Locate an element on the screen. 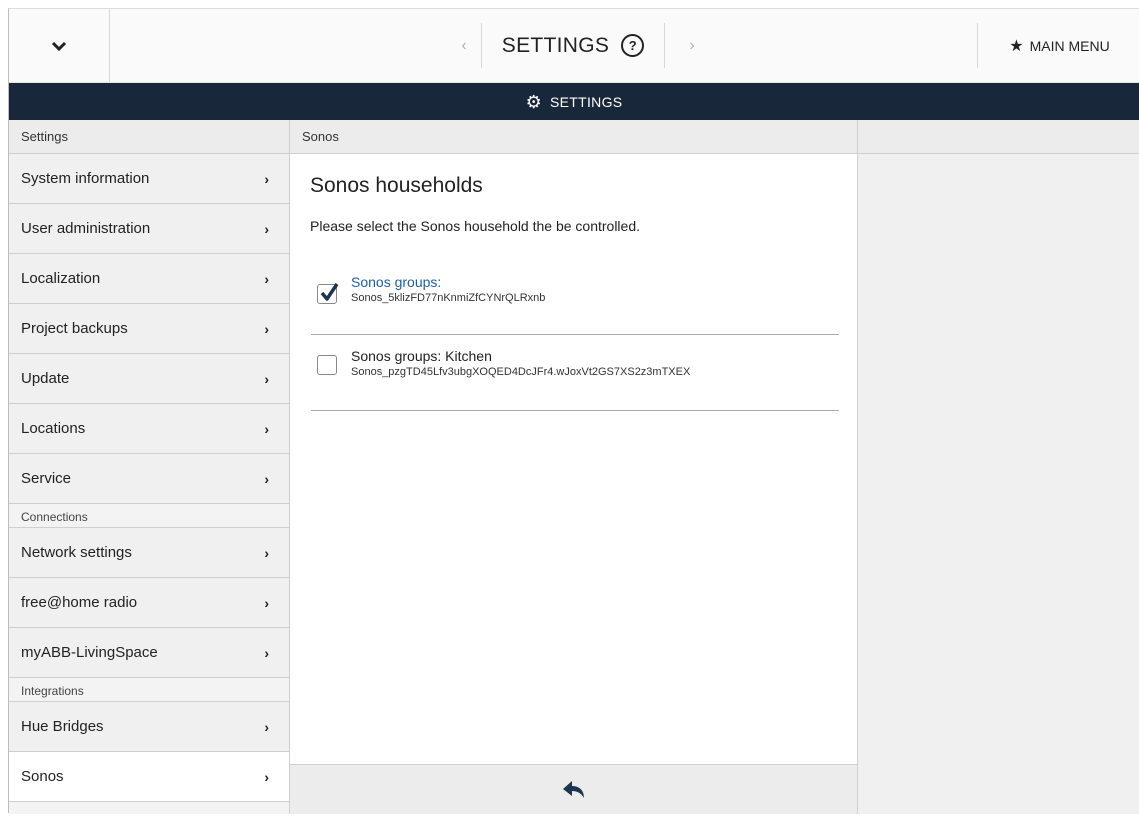 This screenshot has height=823, width=1139. sidebar-item-free-at-home-radio: free@home radio › is located at coordinates (149, 603).